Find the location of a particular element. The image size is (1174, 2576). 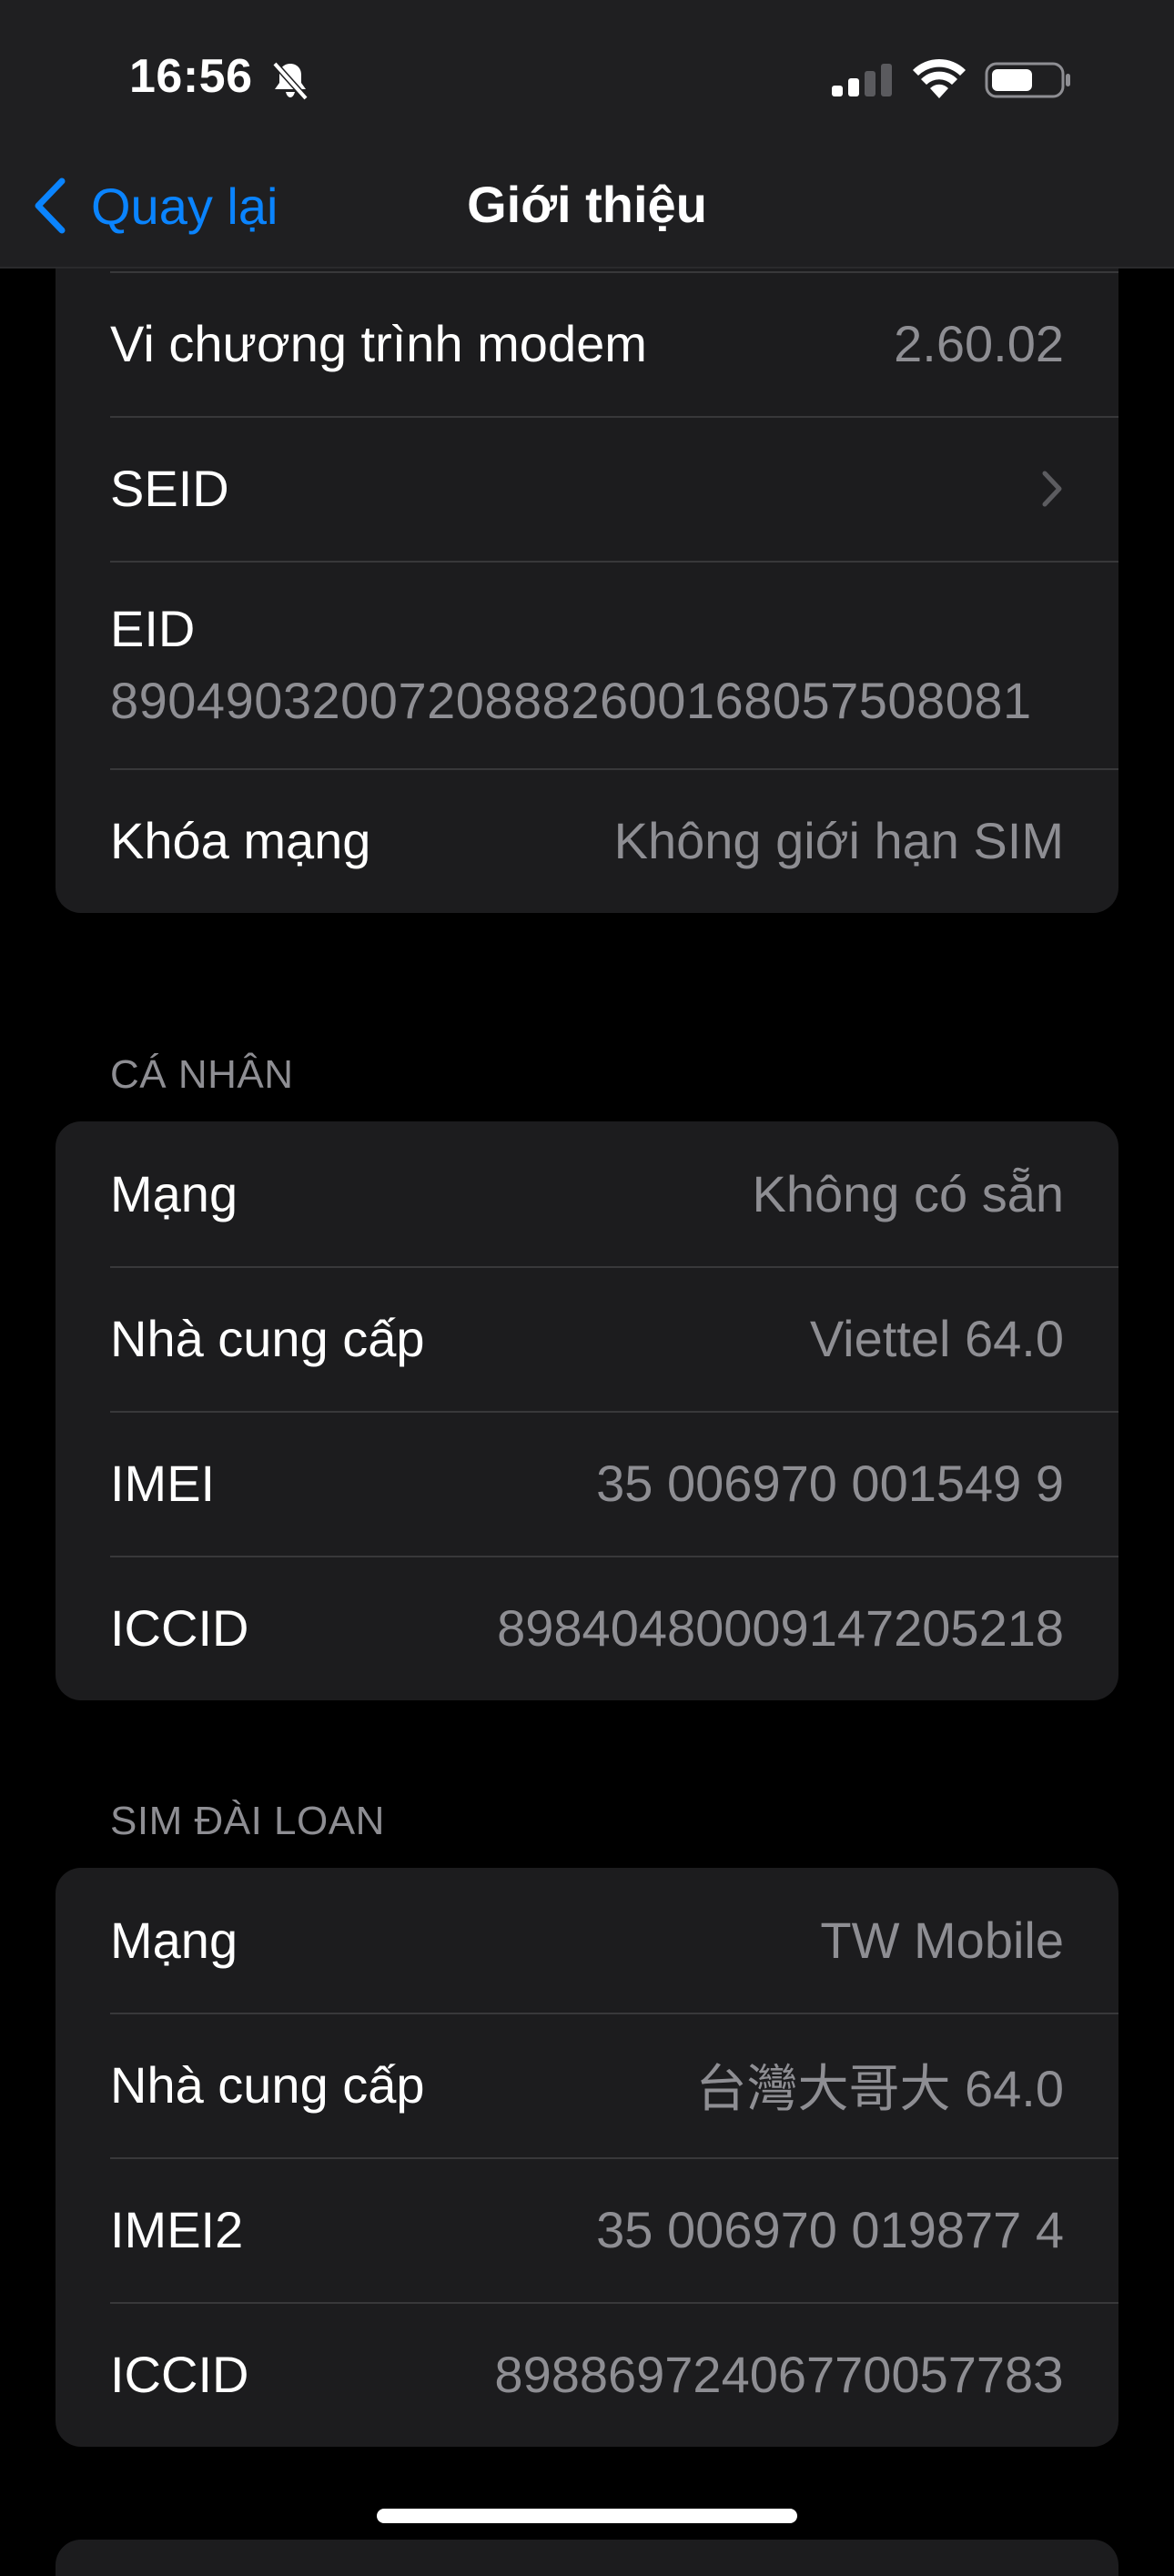

status-time: 16:56 is located at coordinates (191, 76).